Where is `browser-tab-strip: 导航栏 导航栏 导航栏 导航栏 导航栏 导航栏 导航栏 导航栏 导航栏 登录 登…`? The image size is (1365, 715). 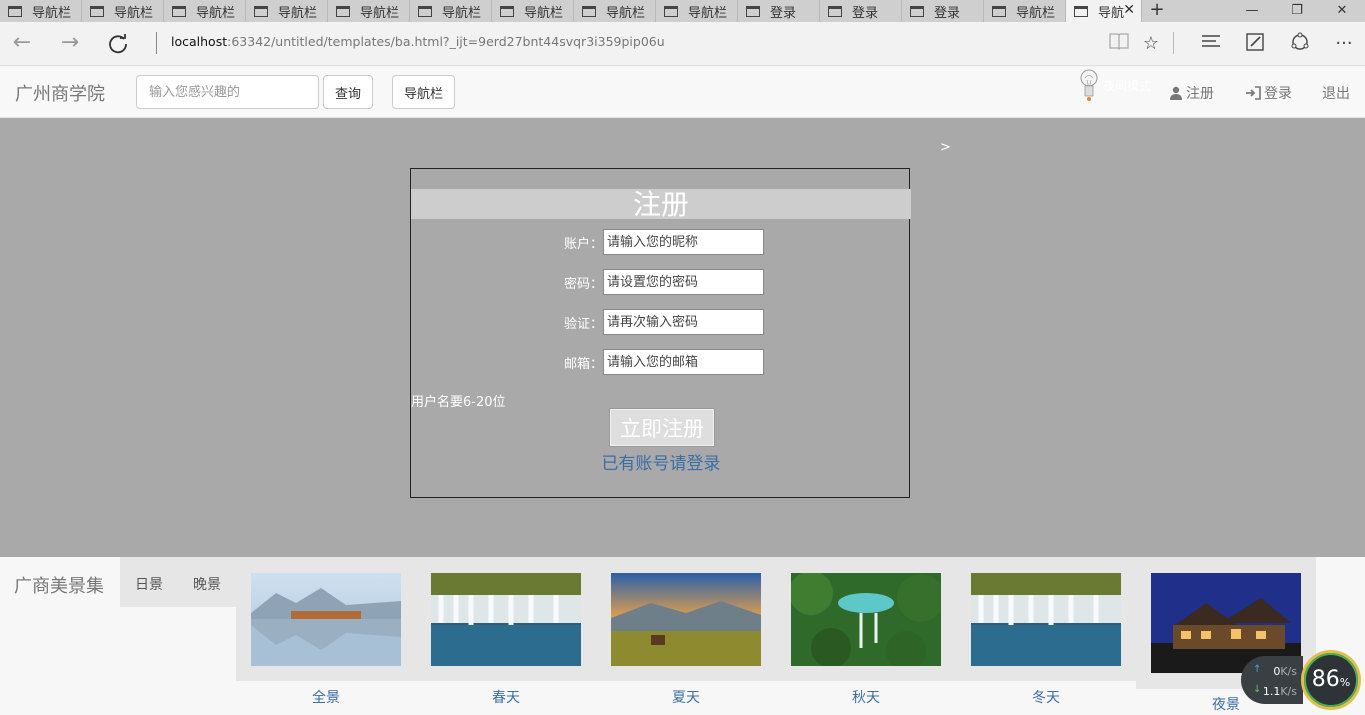
browser-tab-strip: 导航栏 导航栏 导航栏 导航栏 导航栏 导航栏 导航栏 导航栏 导航栏 登录 登… is located at coordinates (682, 11).